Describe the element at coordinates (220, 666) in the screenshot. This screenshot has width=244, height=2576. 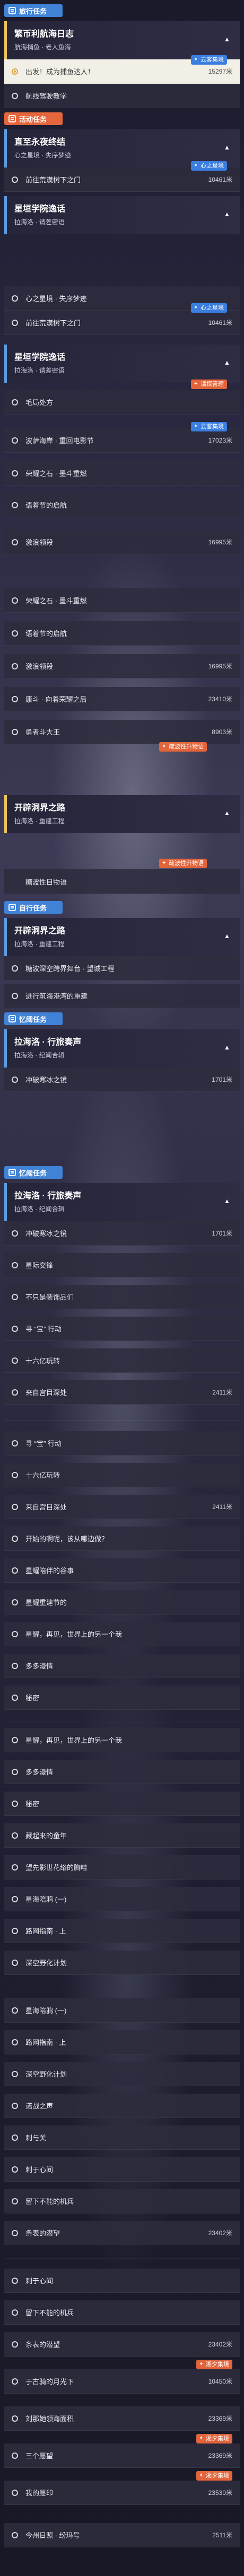
I see `step-distance: 16995米` at that location.